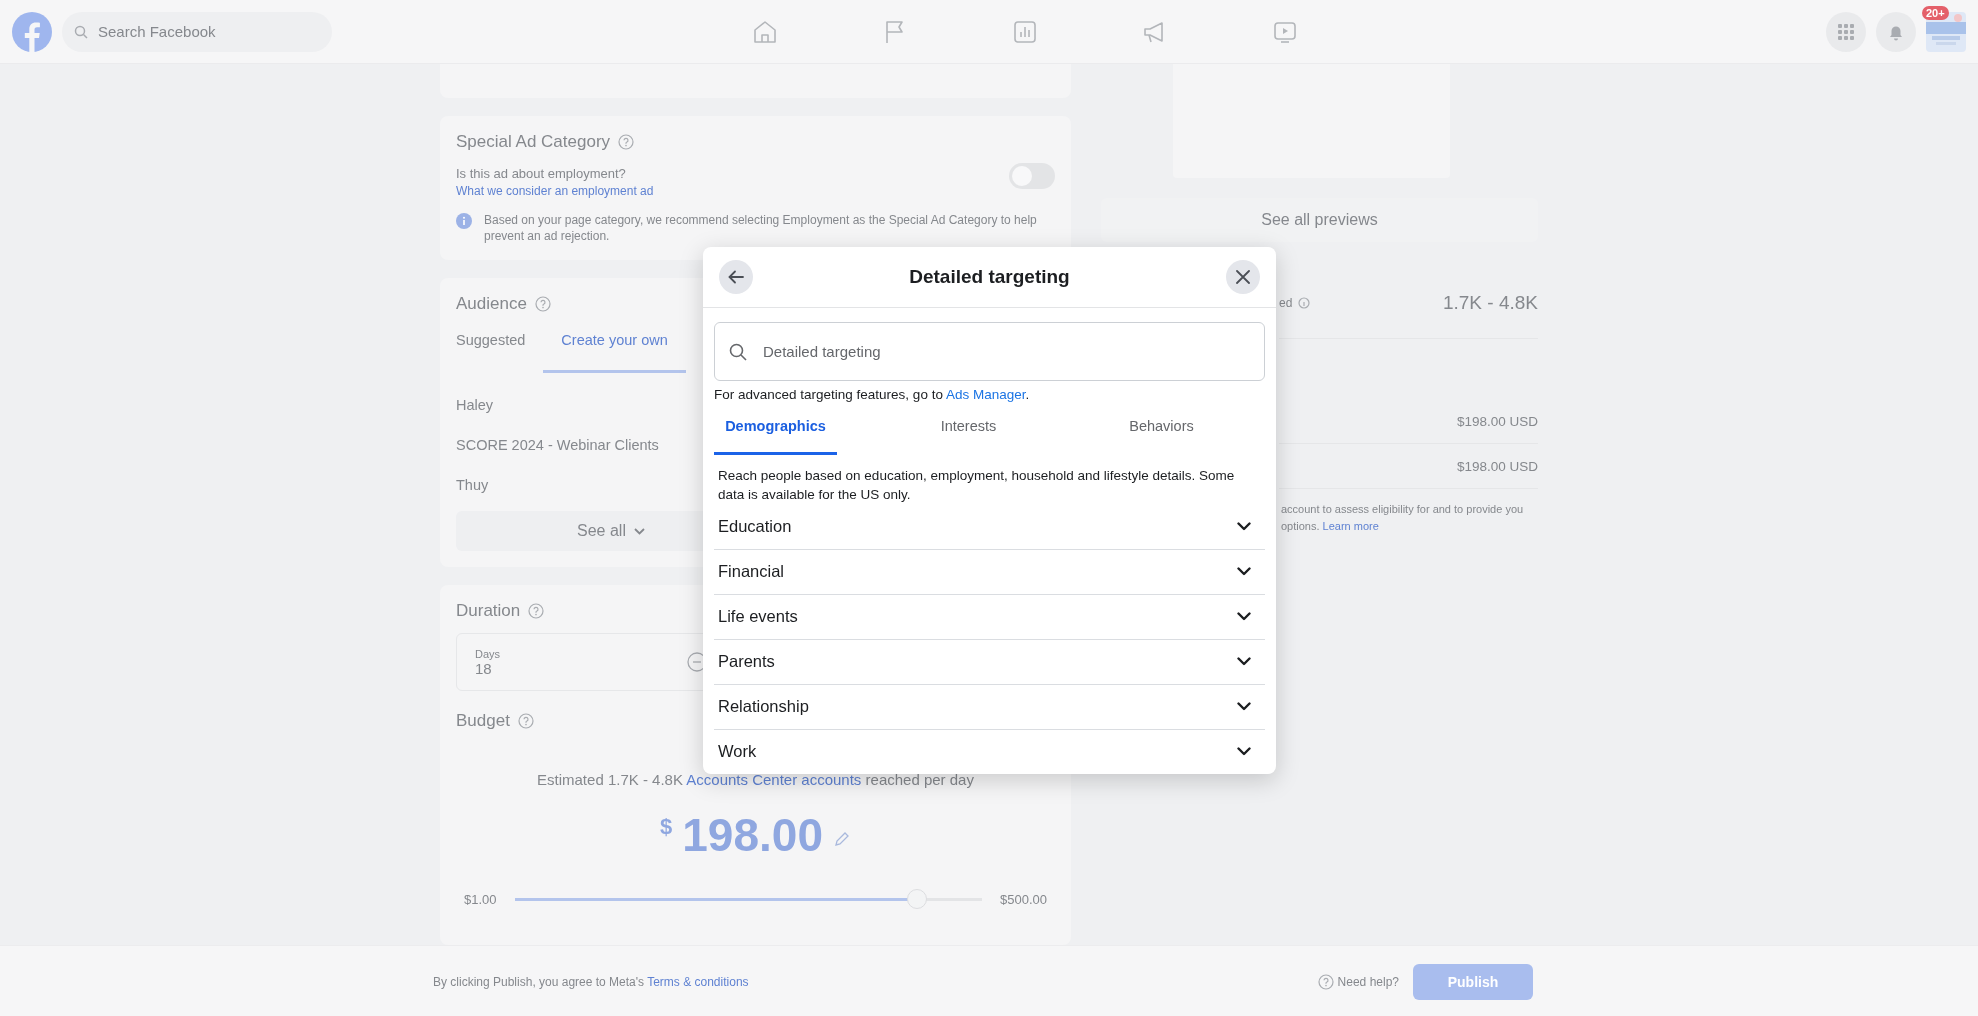 This screenshot has width=1978, height=1016. I want to click on category-tab: Behaviors, so click(1161, 430).